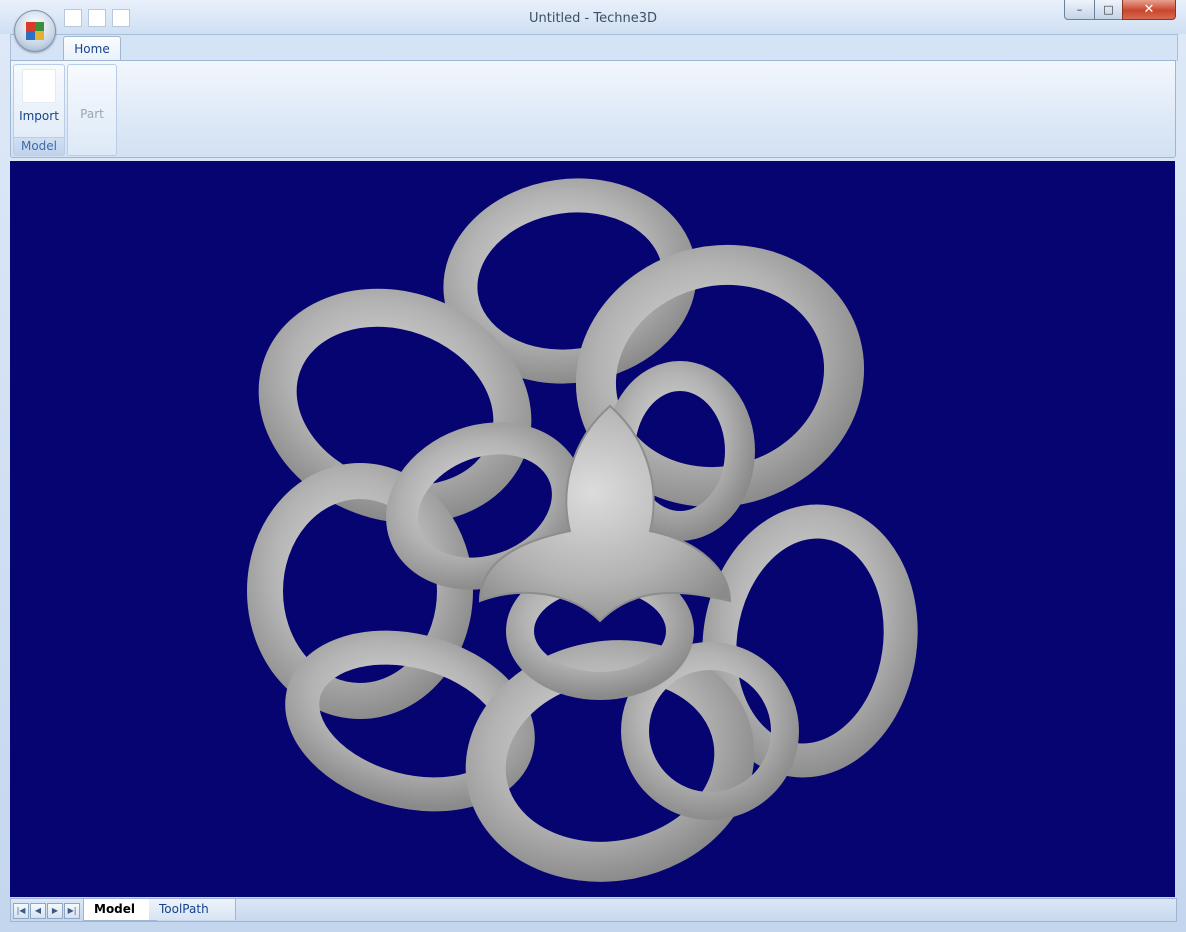 The image size is (1186, 932). I want to click on tab-model: Model, so click(120, 910).